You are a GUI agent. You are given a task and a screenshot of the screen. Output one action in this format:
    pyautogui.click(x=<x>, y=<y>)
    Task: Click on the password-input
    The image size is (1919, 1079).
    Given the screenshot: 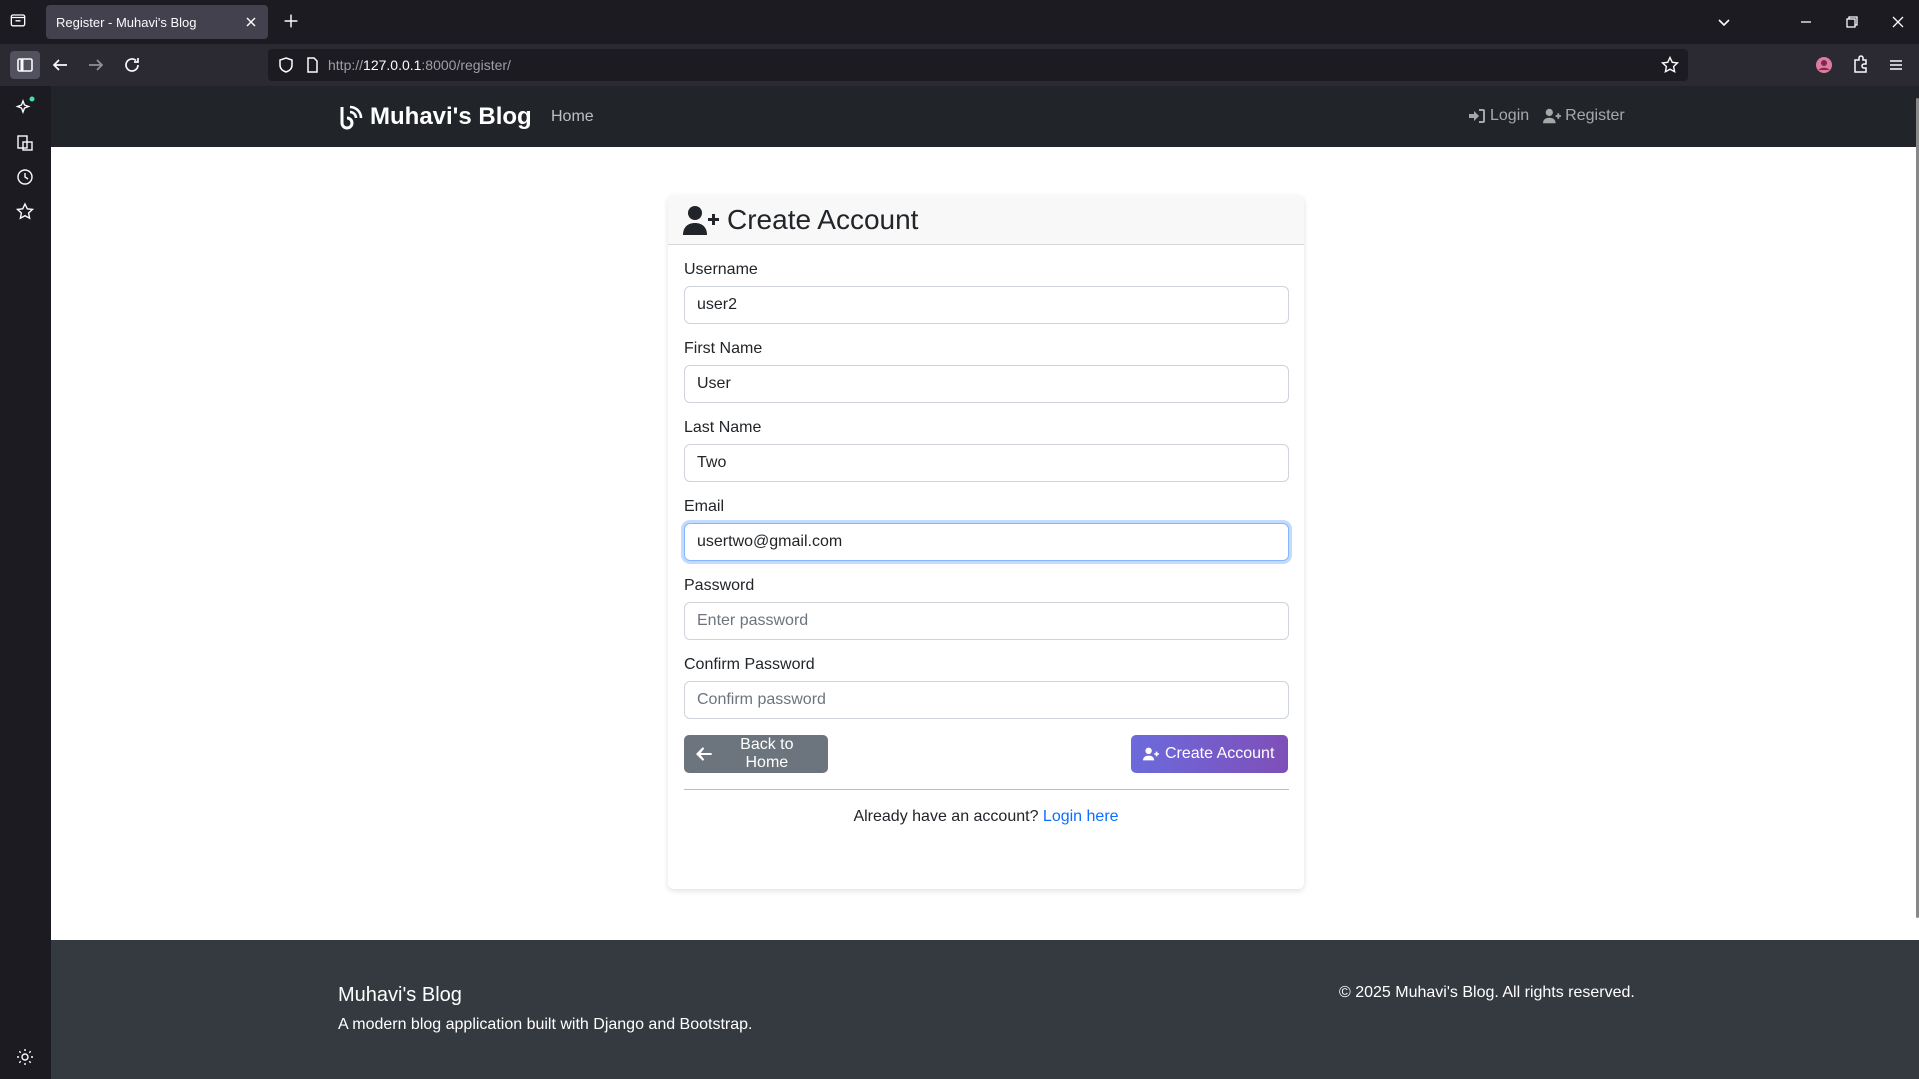 What is the action you would take?
    pyautogui.click(x=986, y=621)
    